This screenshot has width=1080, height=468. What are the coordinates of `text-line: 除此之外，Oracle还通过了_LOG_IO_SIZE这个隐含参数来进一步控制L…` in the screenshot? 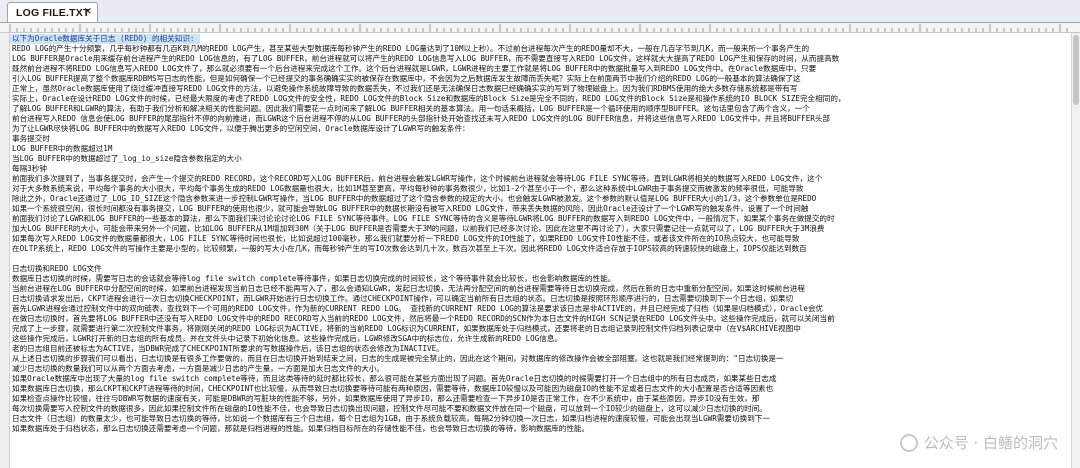 It's located at (414, 198).